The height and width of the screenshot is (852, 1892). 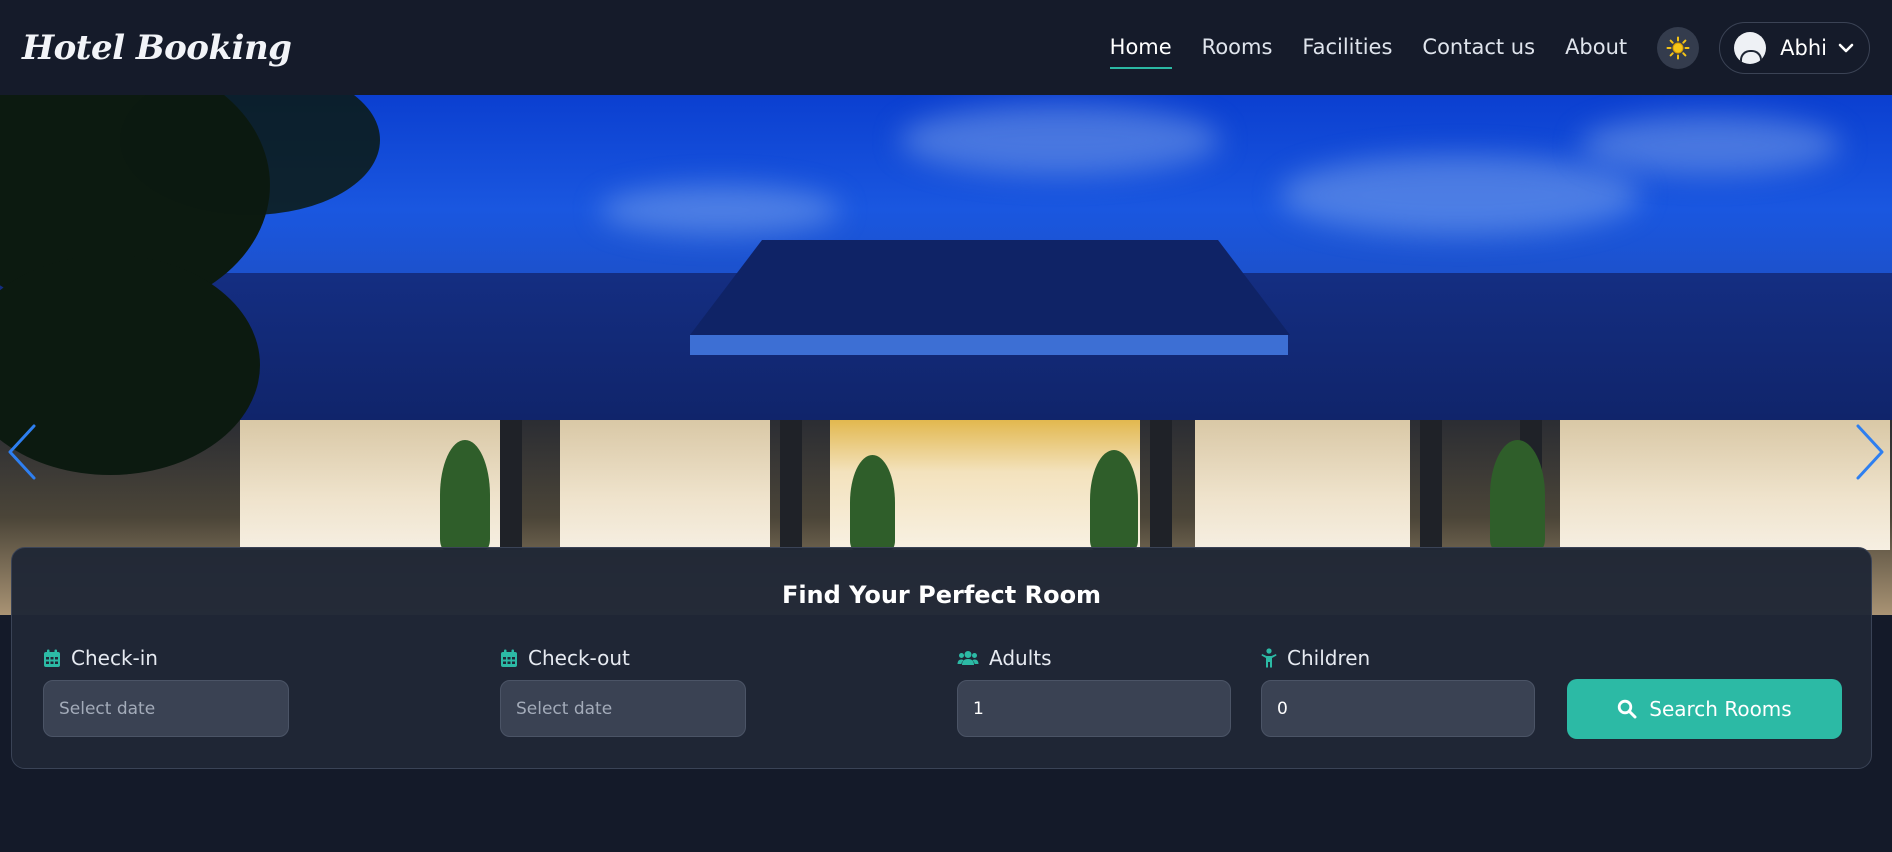 What do you see at coordinates (1750, 47) in the screenshot?
I see `avatar` at bounding box center [1750, 47].